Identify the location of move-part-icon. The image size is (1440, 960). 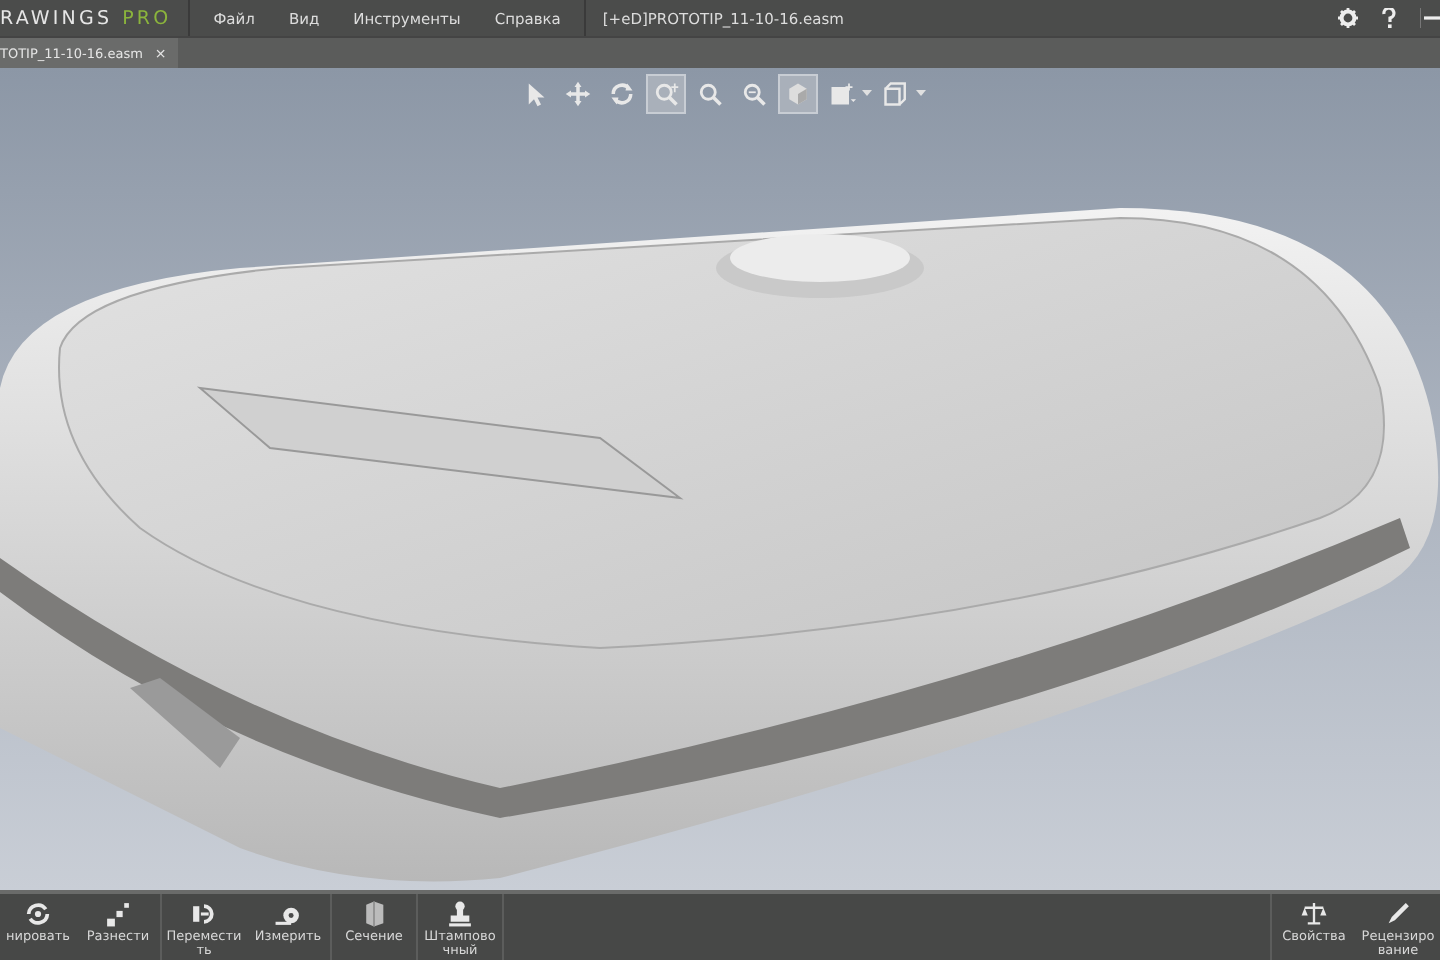
(204, 914).